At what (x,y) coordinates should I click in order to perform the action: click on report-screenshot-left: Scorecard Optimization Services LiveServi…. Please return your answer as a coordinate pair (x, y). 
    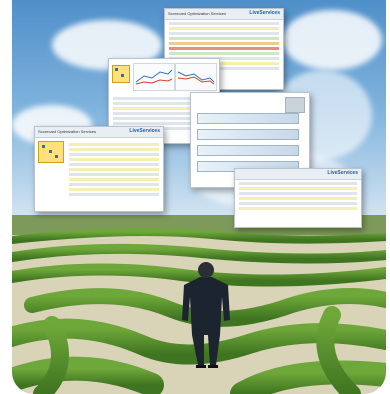
    Looking at the image, I should click on (99, 169).